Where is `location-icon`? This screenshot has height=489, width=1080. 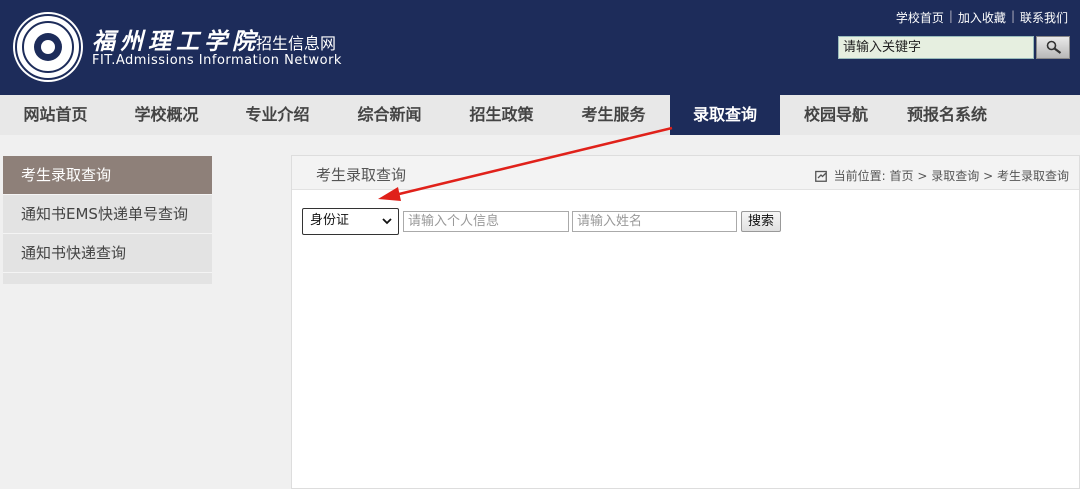
location-icon is located at coordinates (820, 176).